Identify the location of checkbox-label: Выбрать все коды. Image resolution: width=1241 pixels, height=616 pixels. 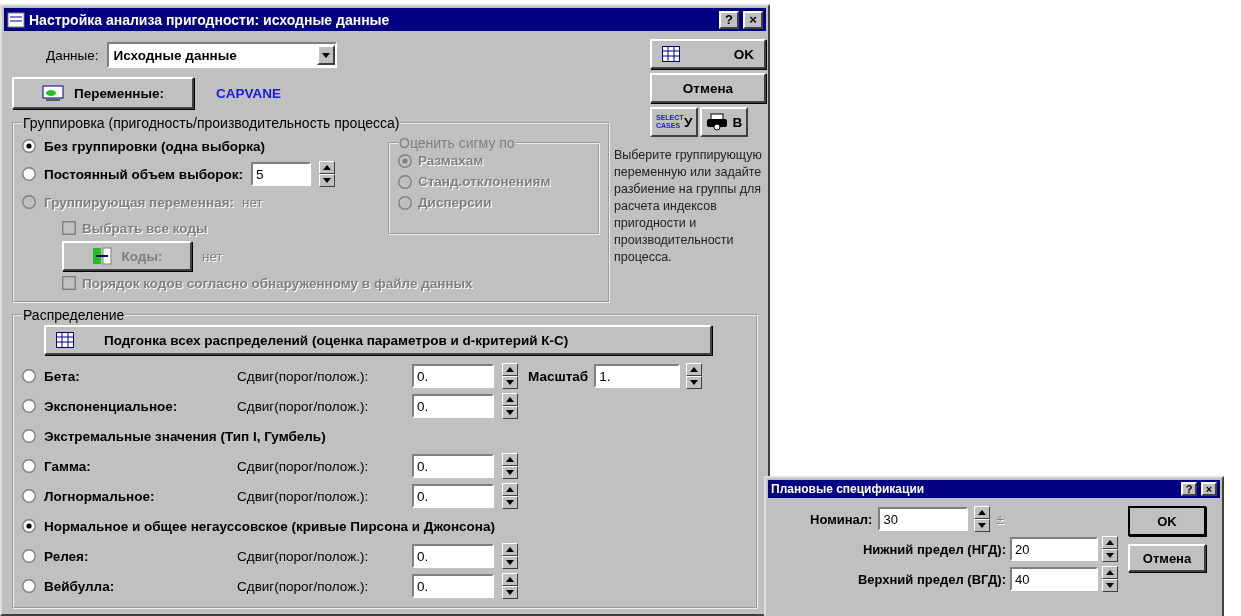
(145, 228).